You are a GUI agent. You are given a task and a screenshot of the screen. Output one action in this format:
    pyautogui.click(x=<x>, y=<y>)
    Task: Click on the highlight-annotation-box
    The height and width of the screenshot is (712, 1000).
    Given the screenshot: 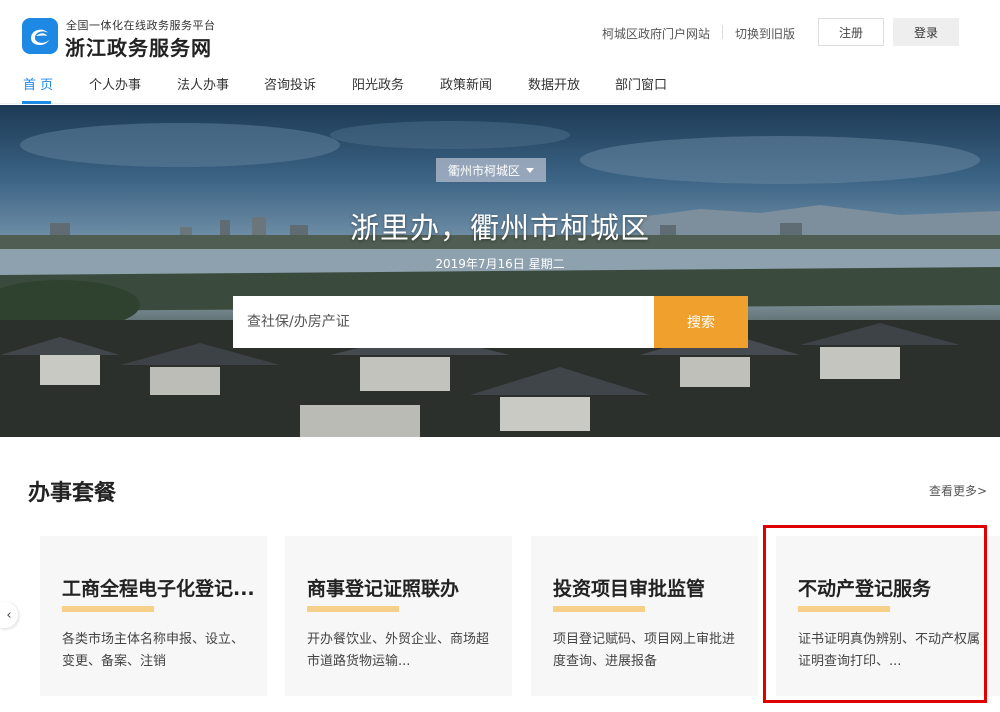 What is the action you would take?
    pyautogui.click(x=875, y=614)
    